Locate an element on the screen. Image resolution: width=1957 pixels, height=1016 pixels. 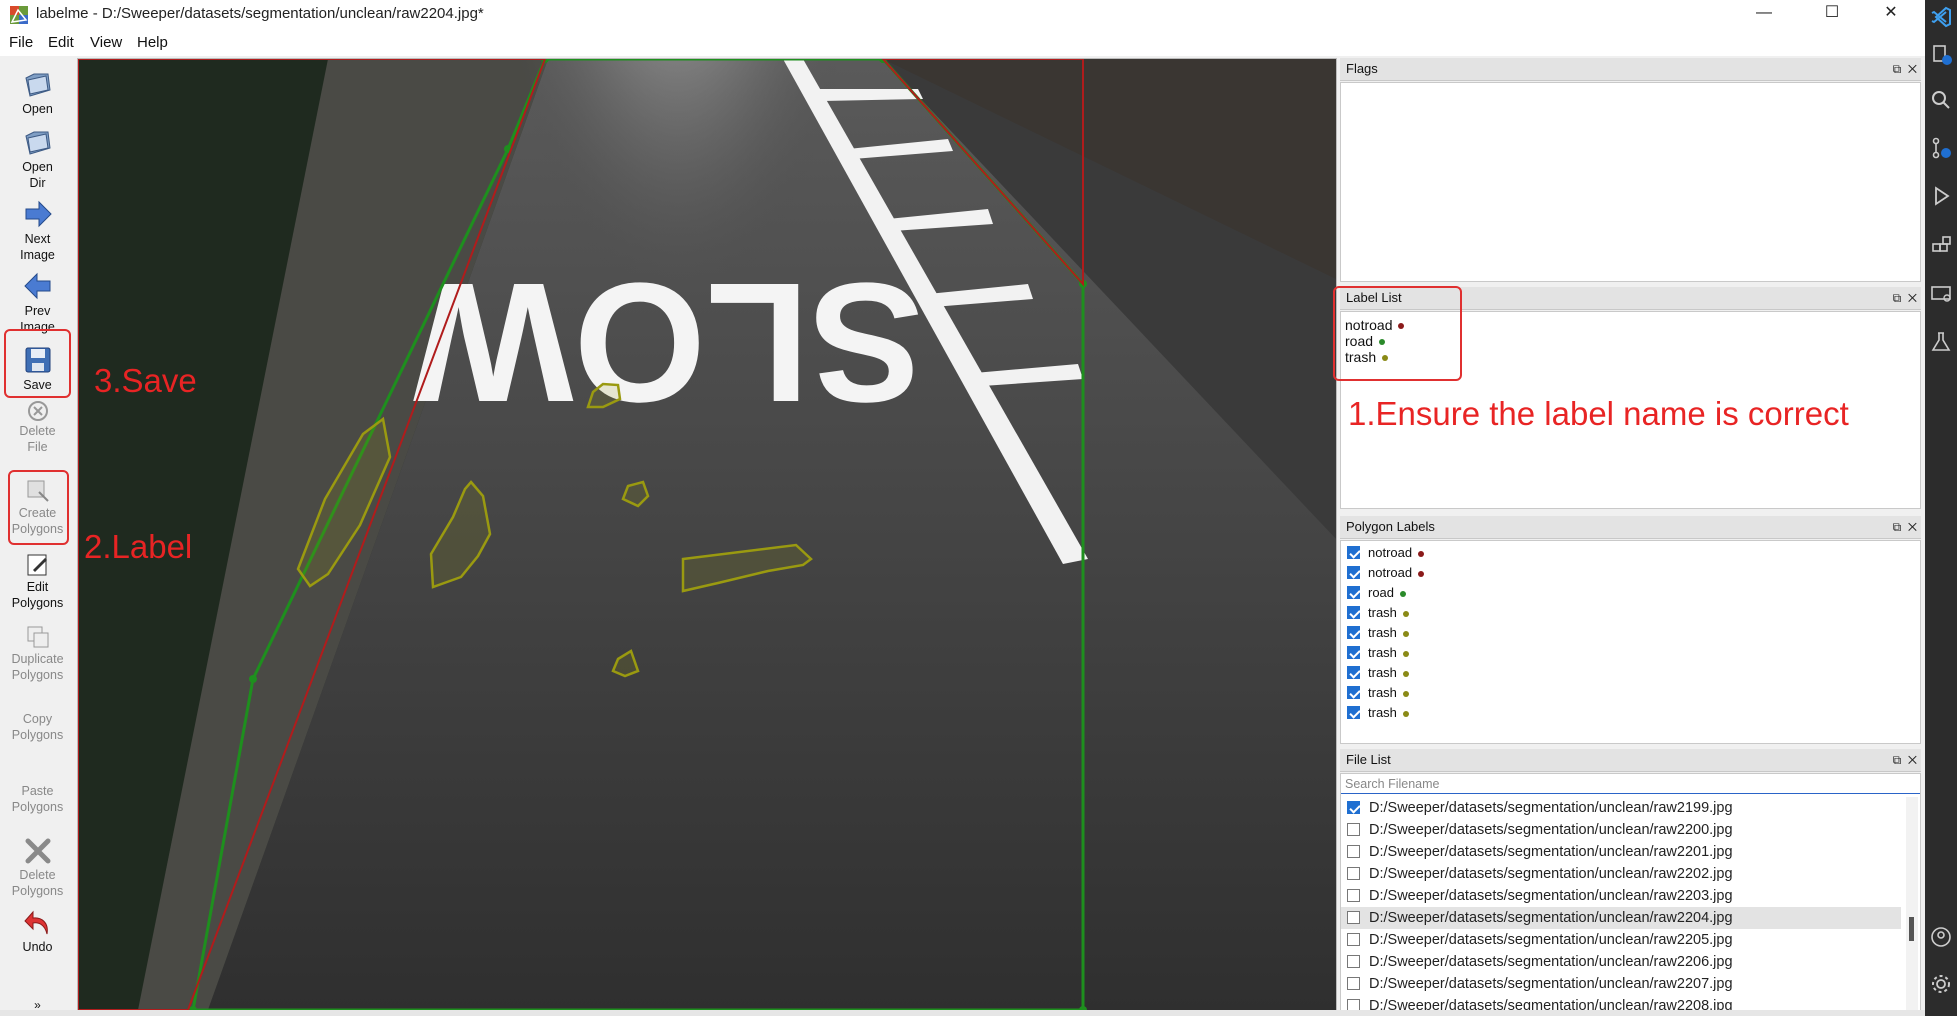
edit-polygons-label-2: Polygons is located at coordinates (37, 602).